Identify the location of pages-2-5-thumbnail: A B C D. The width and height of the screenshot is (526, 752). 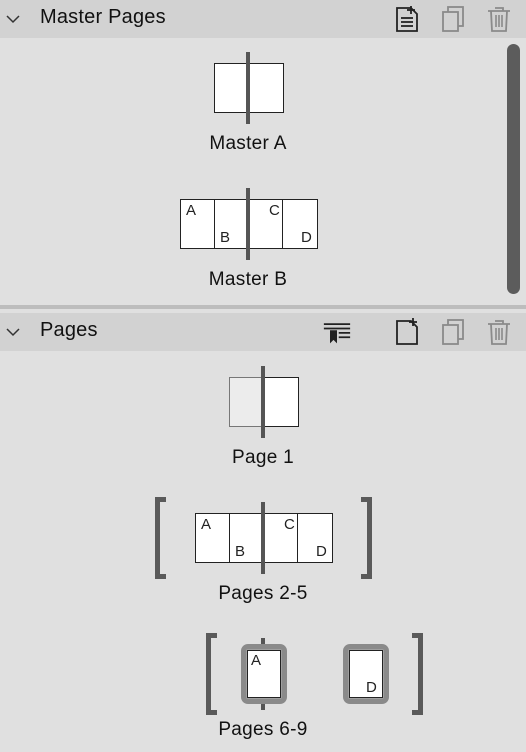
(264, 538).